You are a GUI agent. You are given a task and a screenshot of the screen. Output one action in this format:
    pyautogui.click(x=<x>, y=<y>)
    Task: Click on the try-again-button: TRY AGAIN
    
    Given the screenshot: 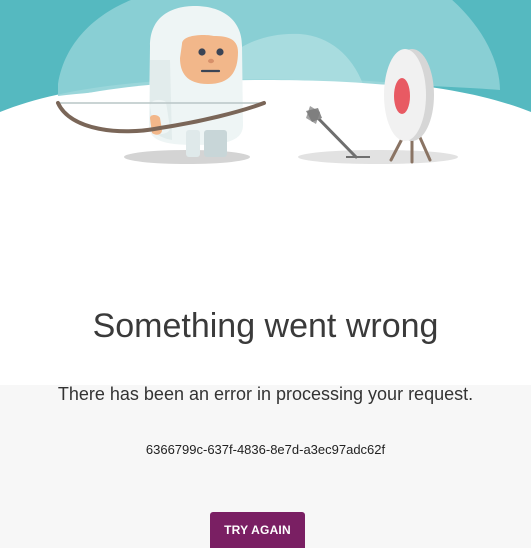 What is the action you would take?
    pyautogui.click(x=257, y=530)
    